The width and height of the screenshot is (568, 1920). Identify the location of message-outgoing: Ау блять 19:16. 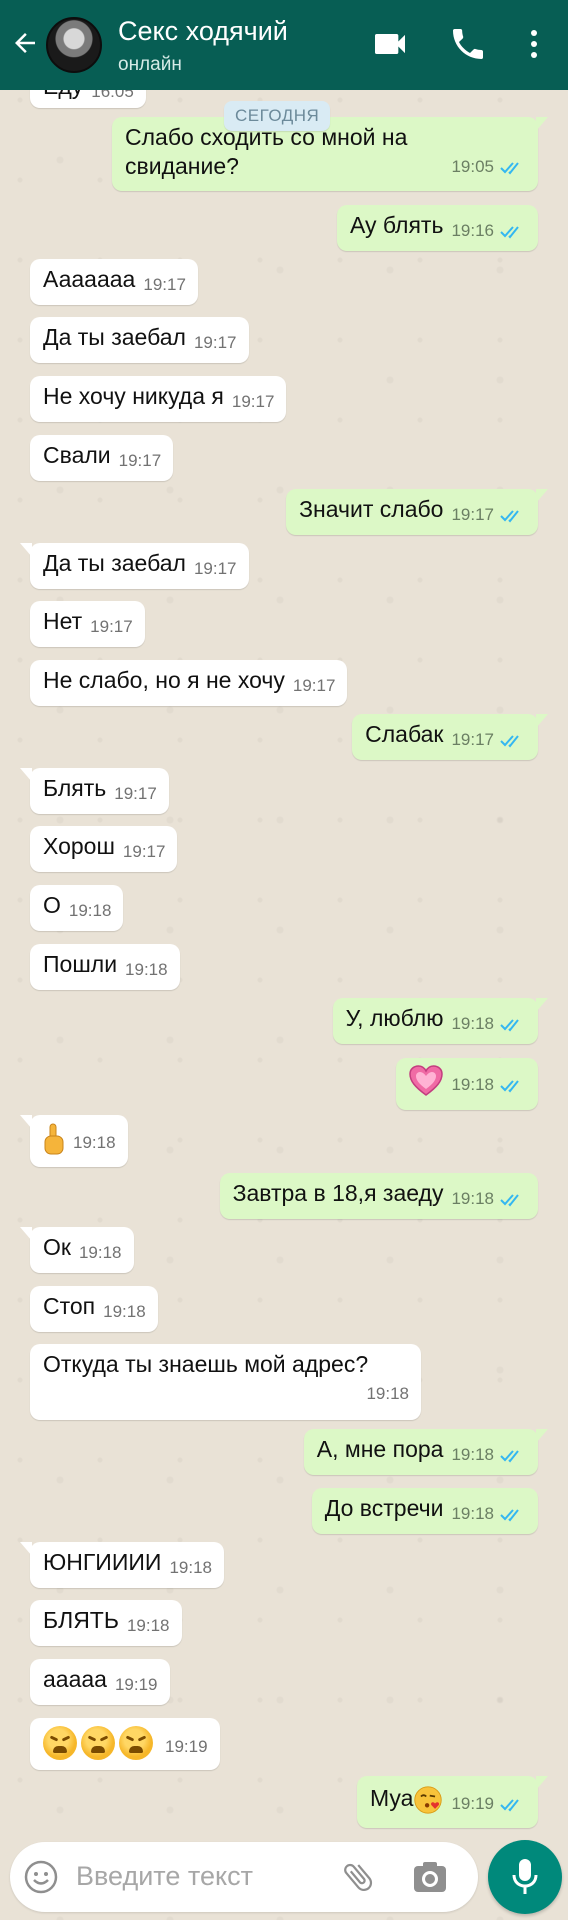
(437, 228).